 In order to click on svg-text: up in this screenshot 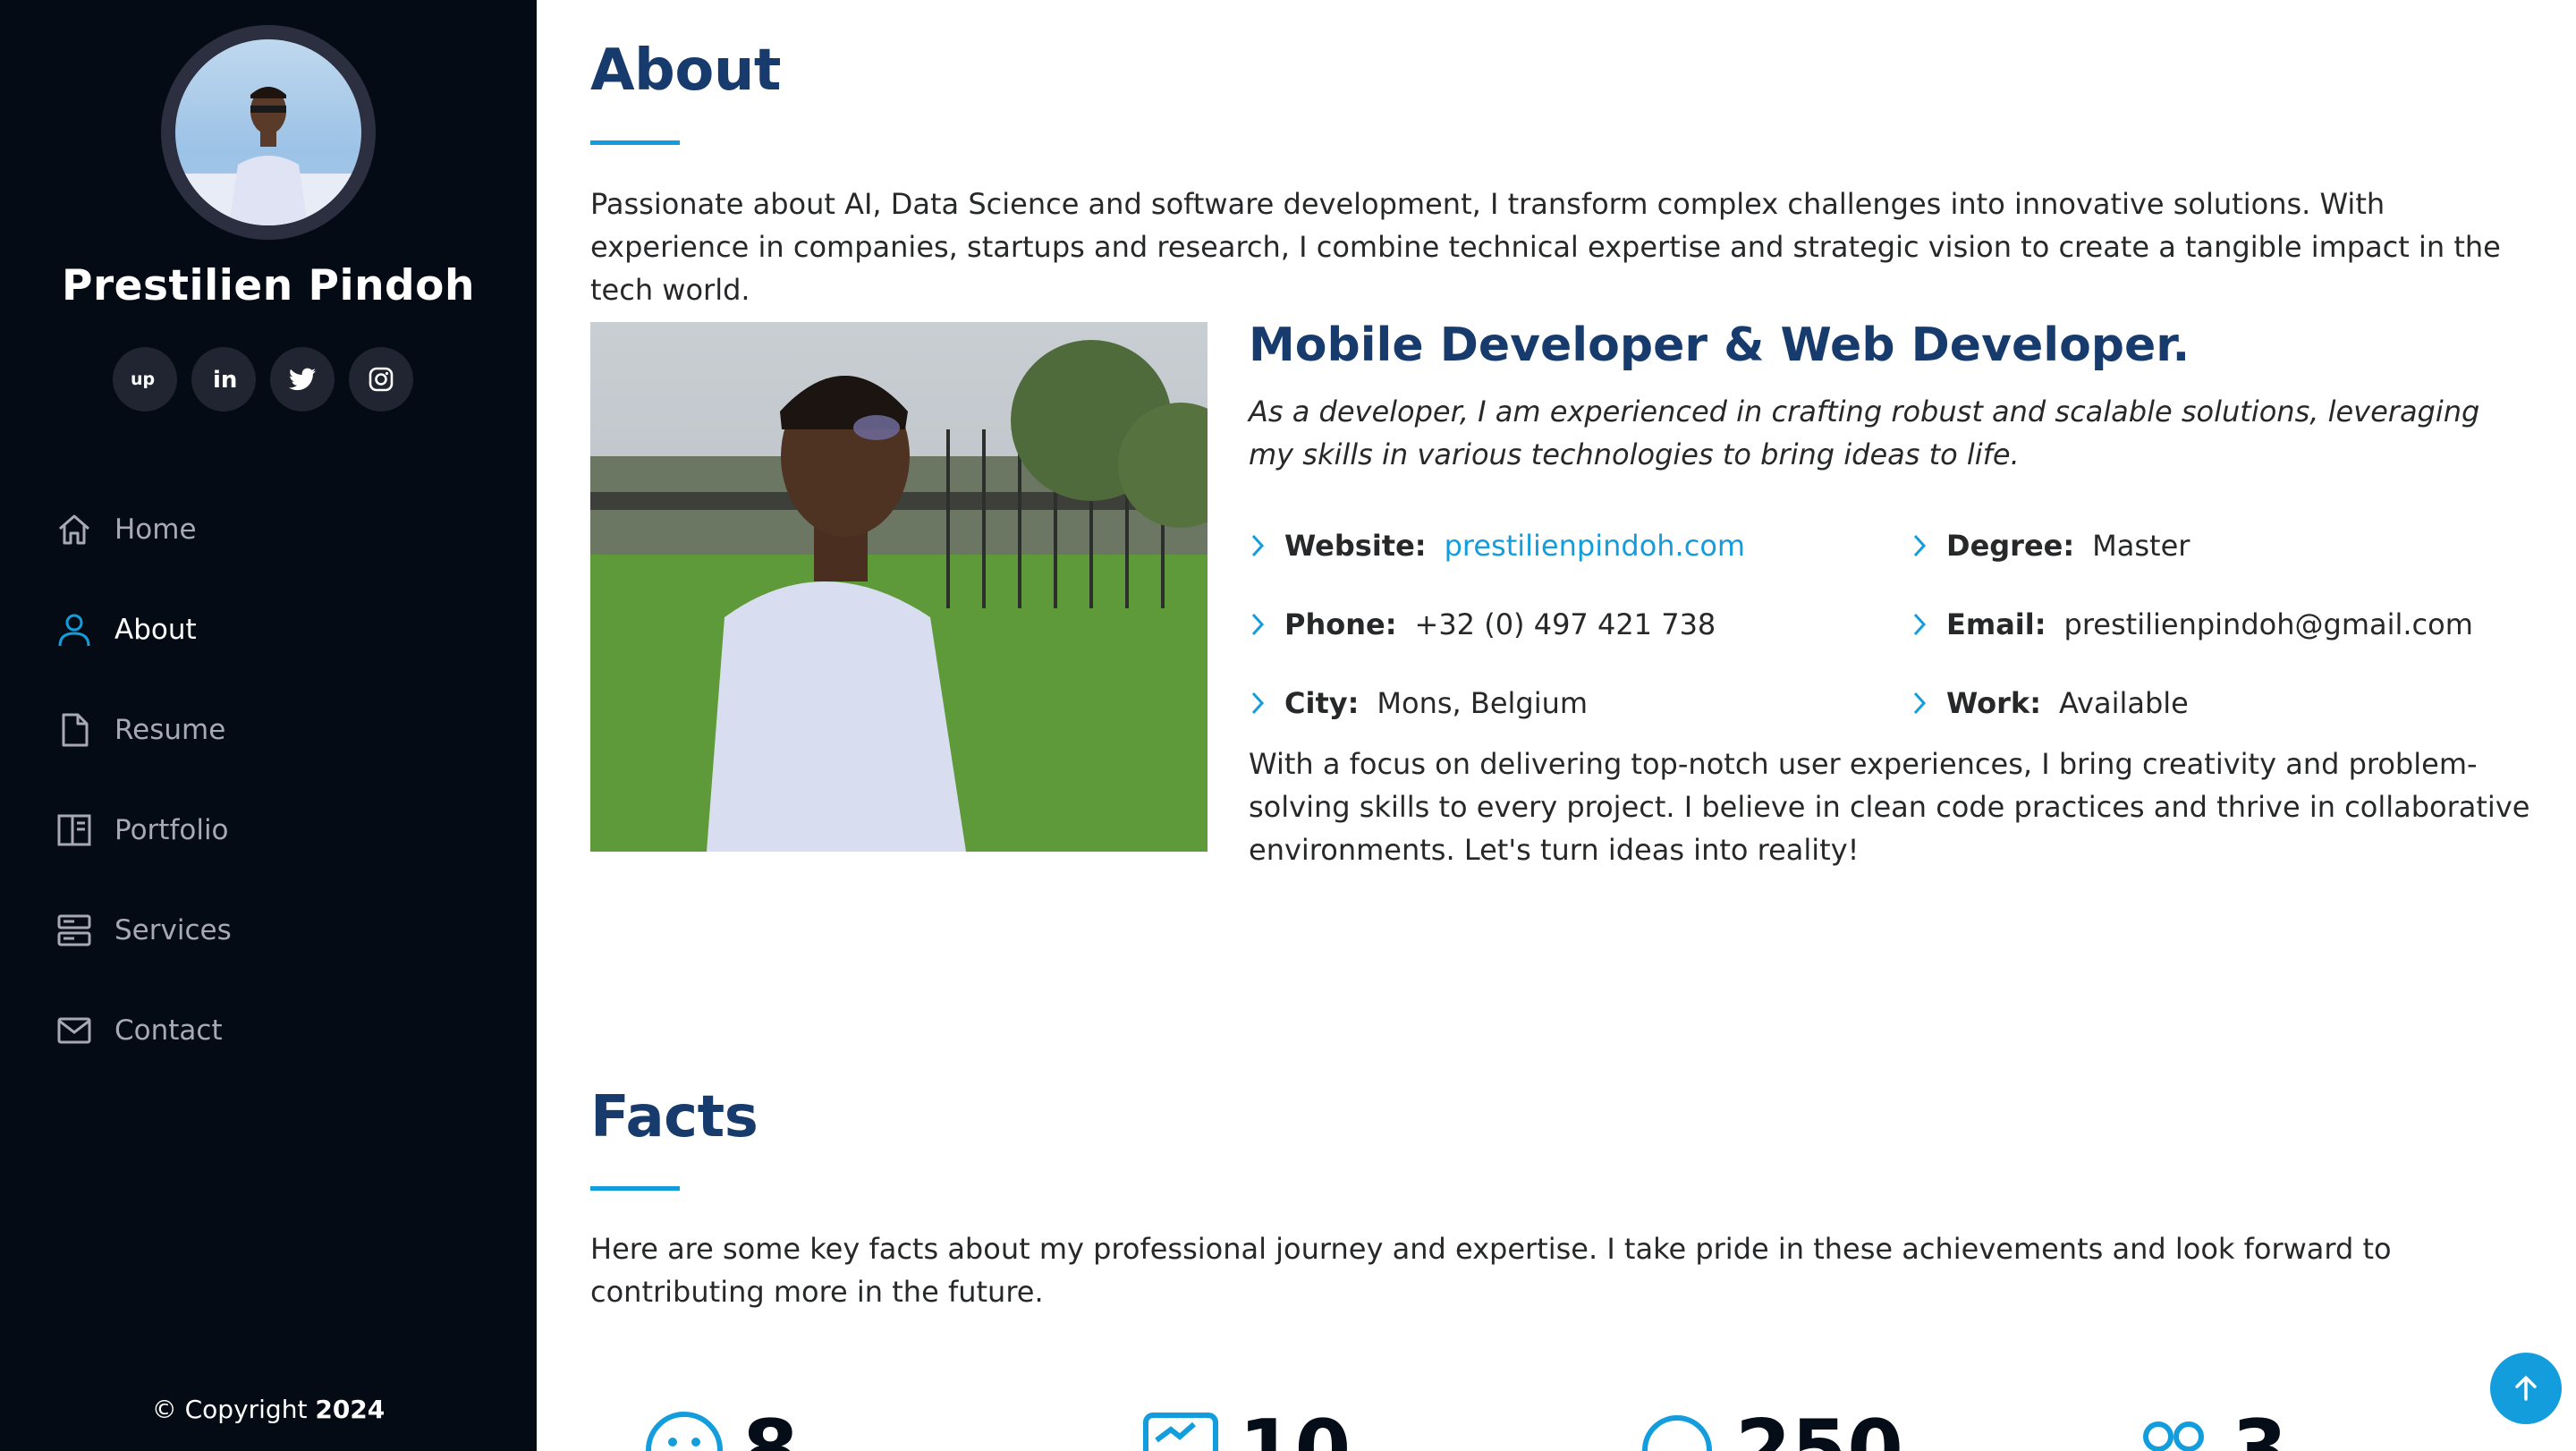, I will do `click(143, 379)`.